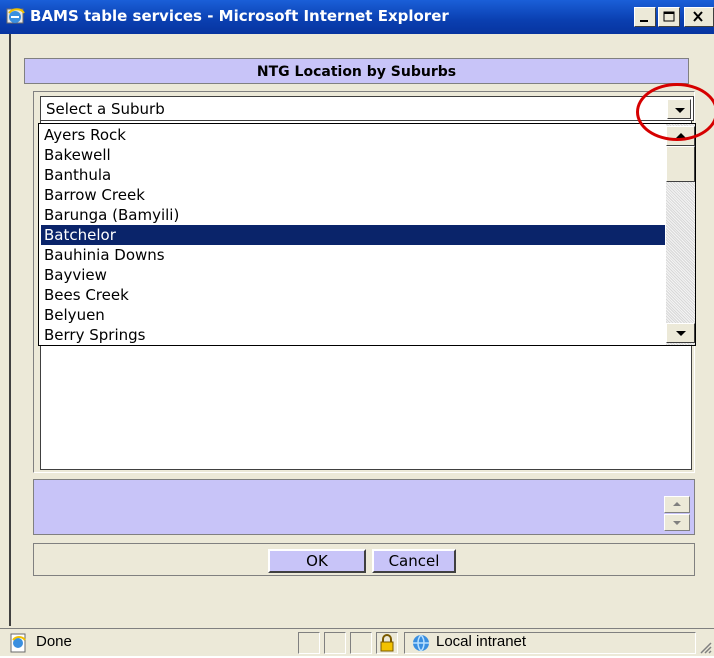 The image size is (714, 658). Describe the element at coordinates (353, 175) in the screenshot. I see `list-item: Banthula` at that location.